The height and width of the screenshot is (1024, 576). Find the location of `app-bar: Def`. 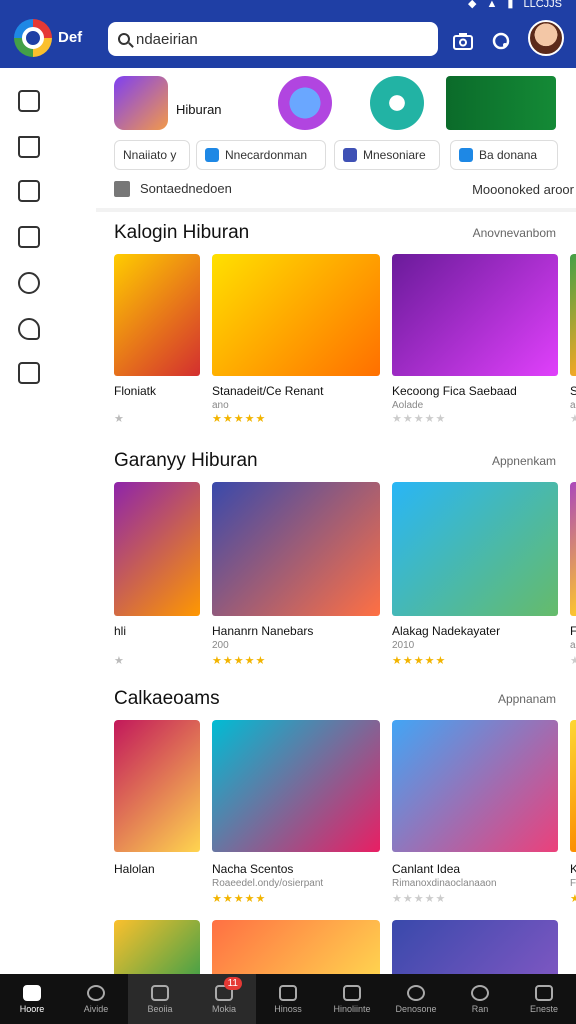

app-bar: Def is located at coordinates (288, 40).